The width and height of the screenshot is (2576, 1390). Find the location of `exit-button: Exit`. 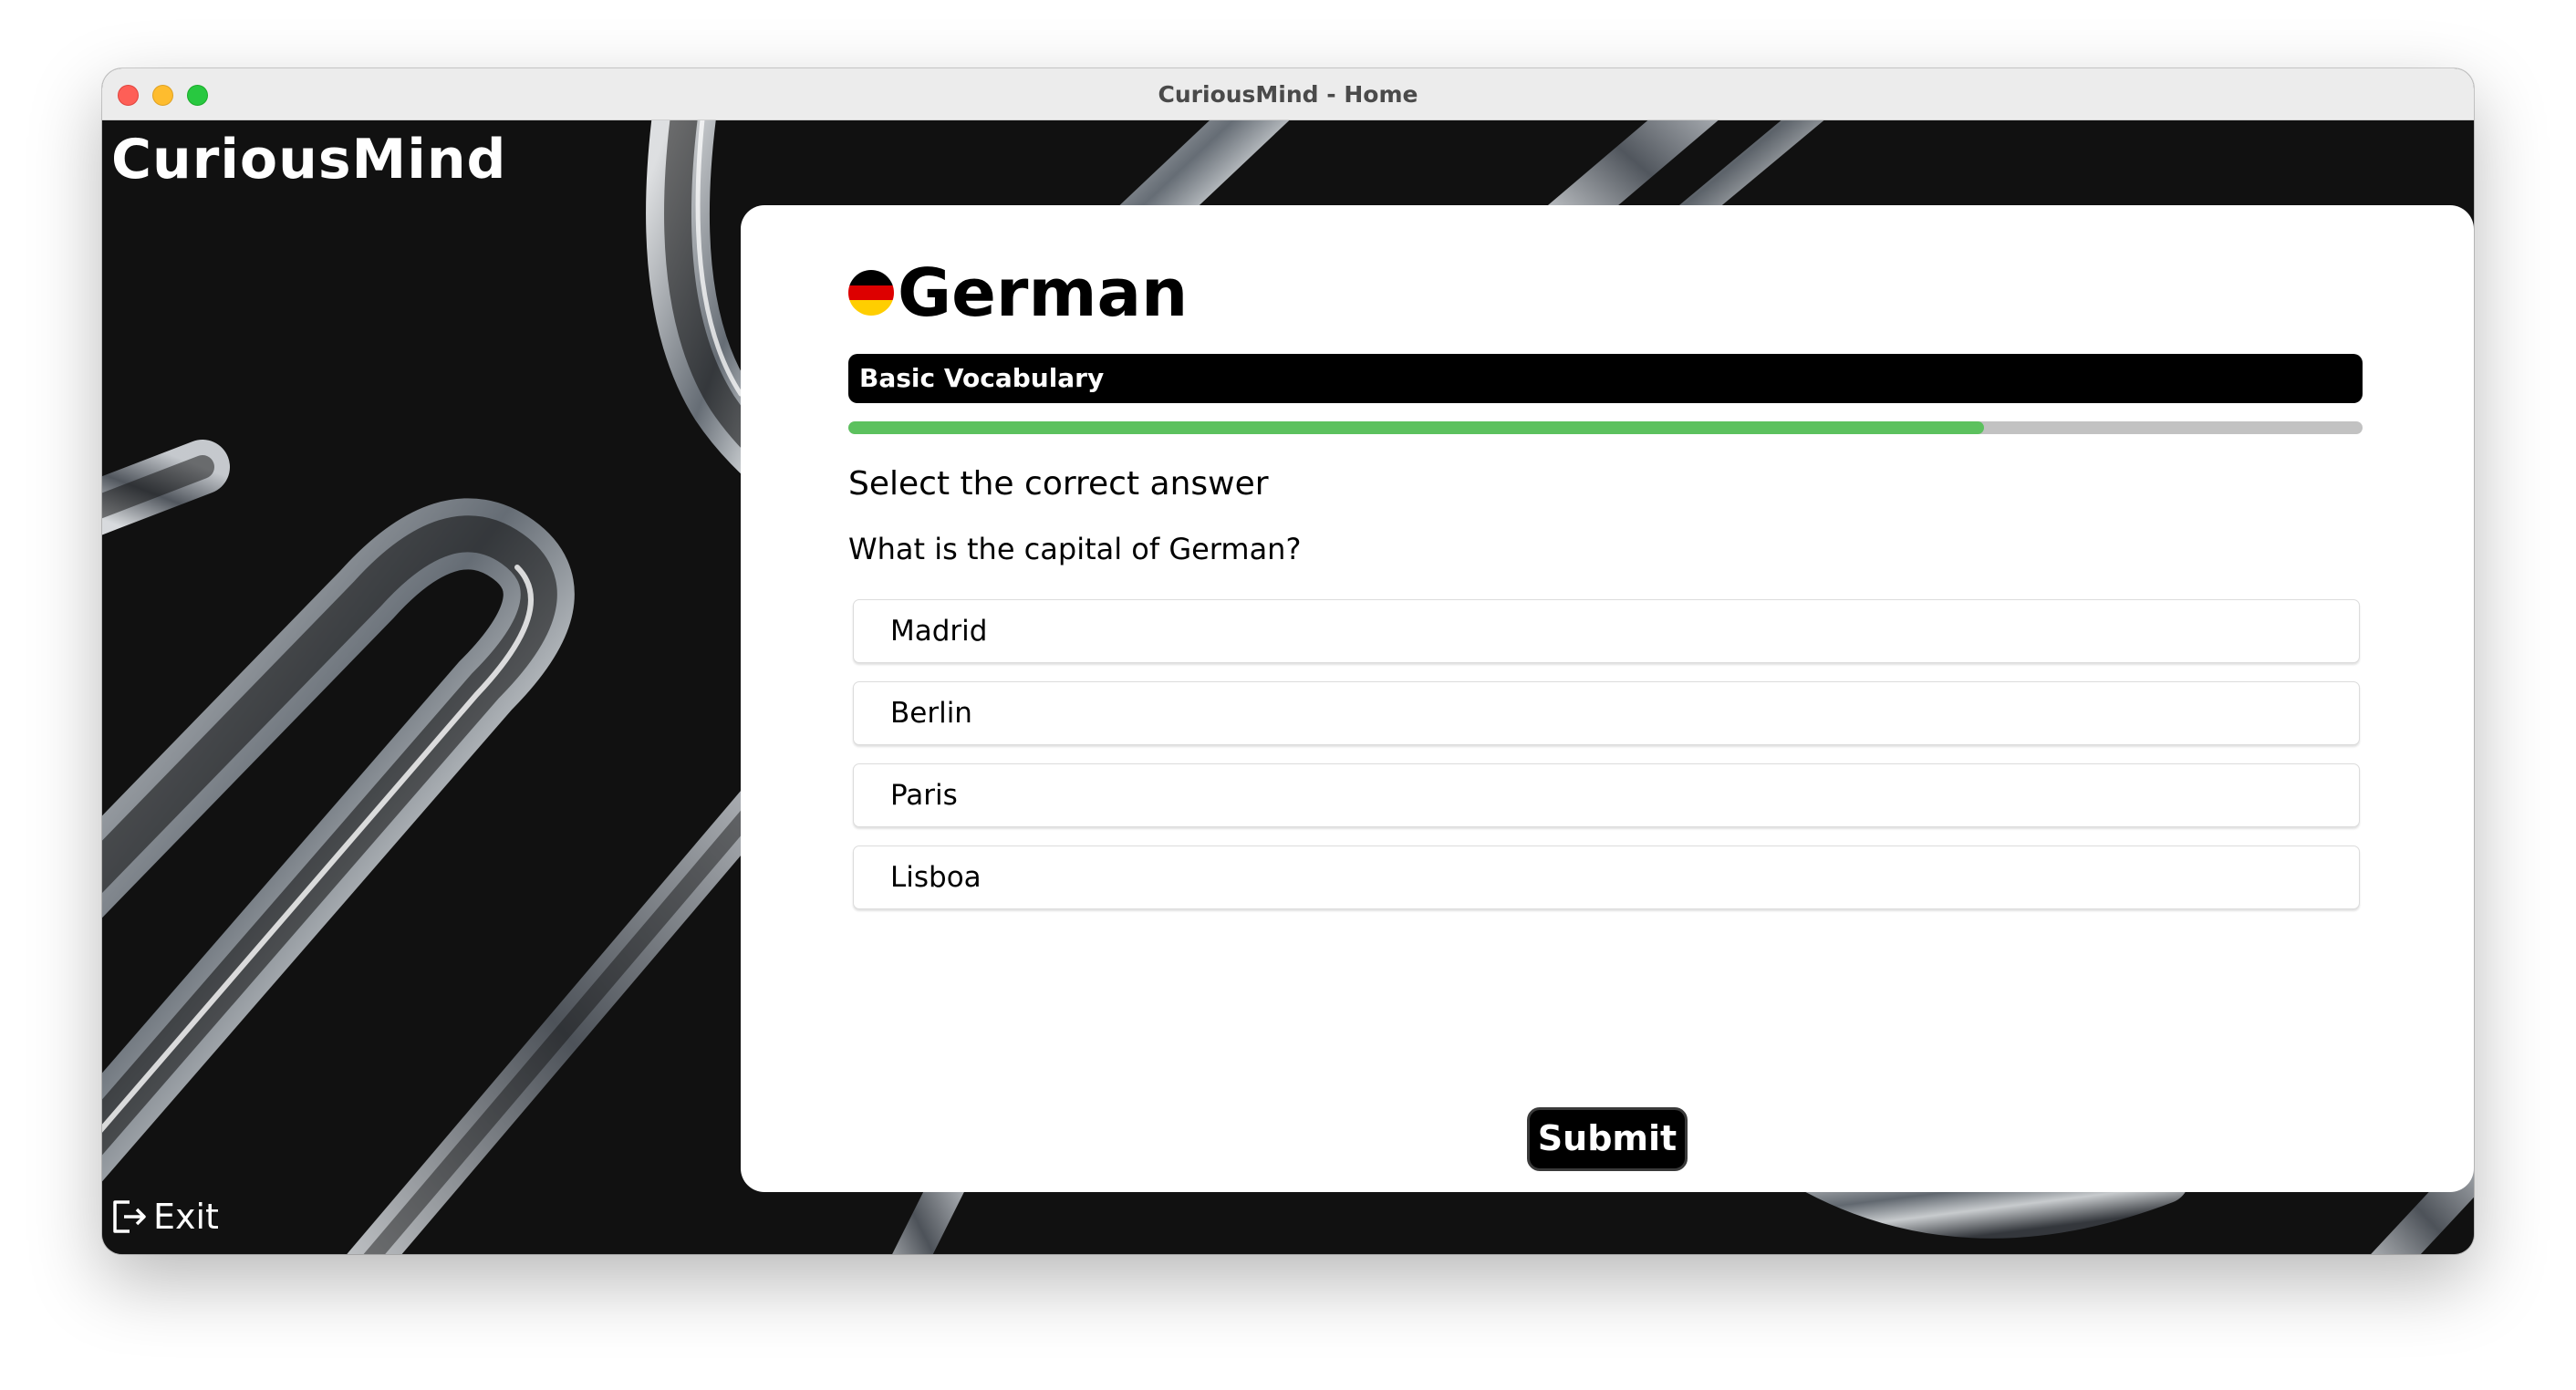

exit-button: Exit is located at coordinates (164, 1217).